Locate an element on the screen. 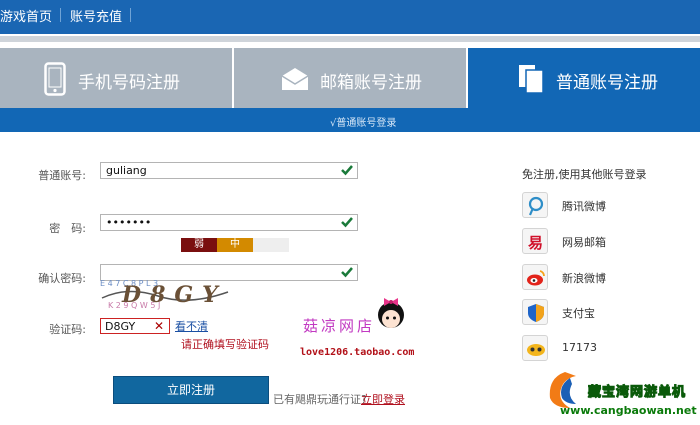 This screenshot has height=425, width=700. username-label: 普通账号: is located at coordinates (62, 175).